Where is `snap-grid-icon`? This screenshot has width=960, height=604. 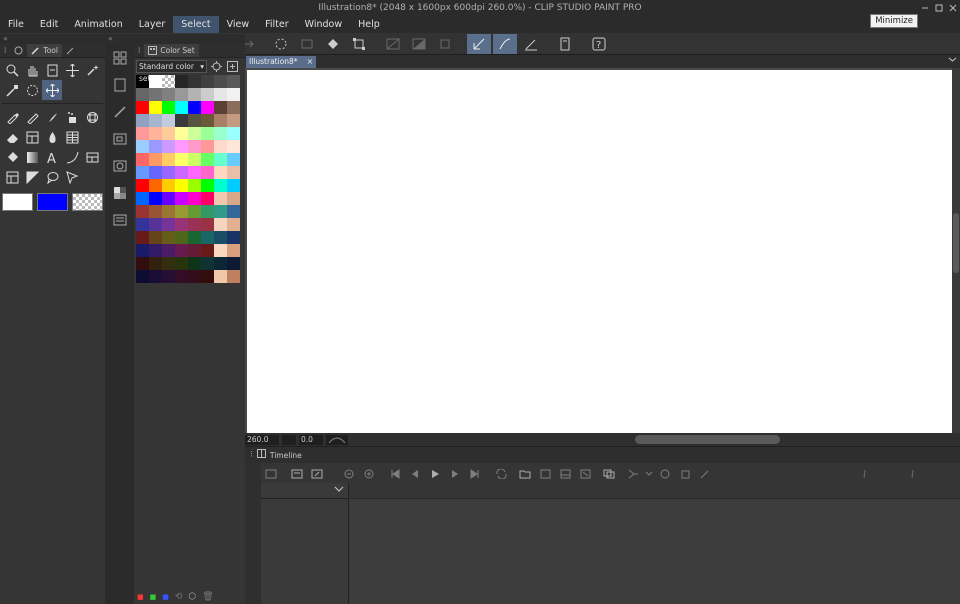
snap-grid-icon is located at coordinates (531, 44).